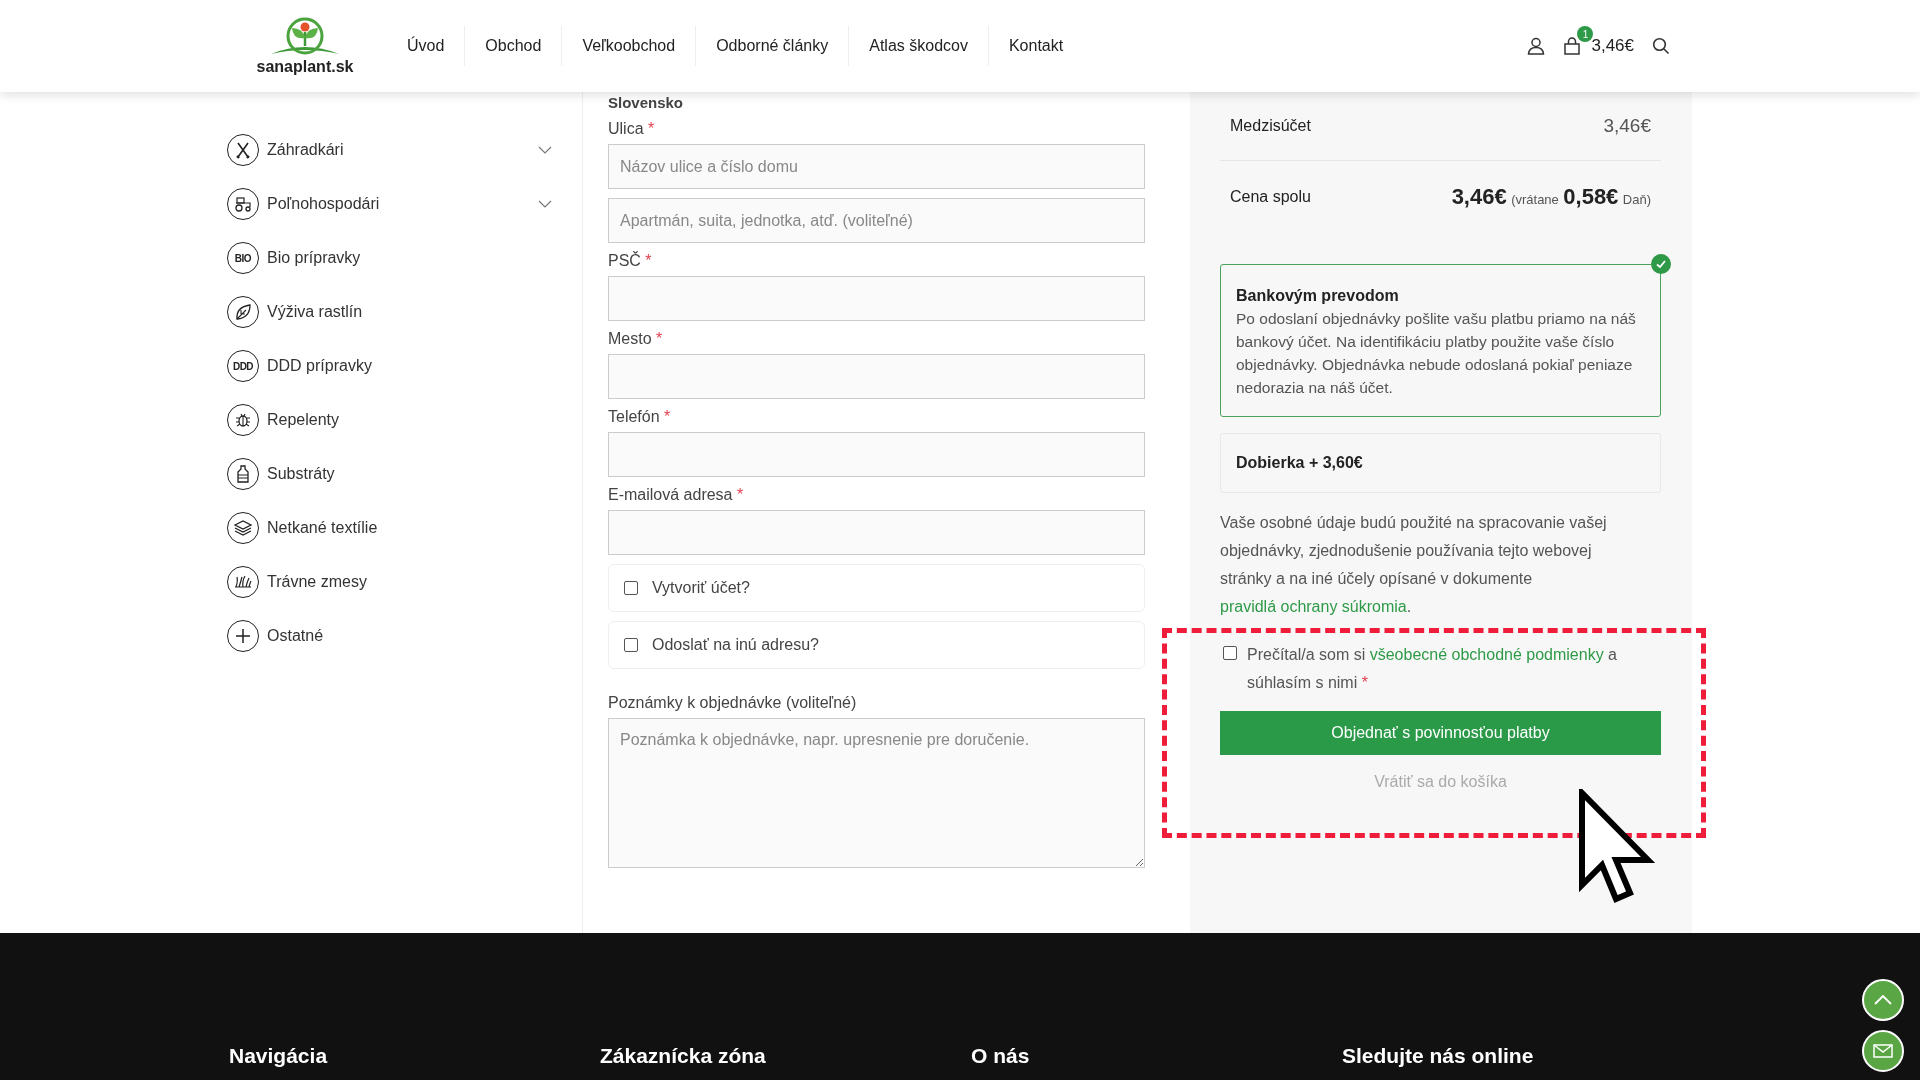  I want to click on cursor-arrow-icon, so click(1618, 847).